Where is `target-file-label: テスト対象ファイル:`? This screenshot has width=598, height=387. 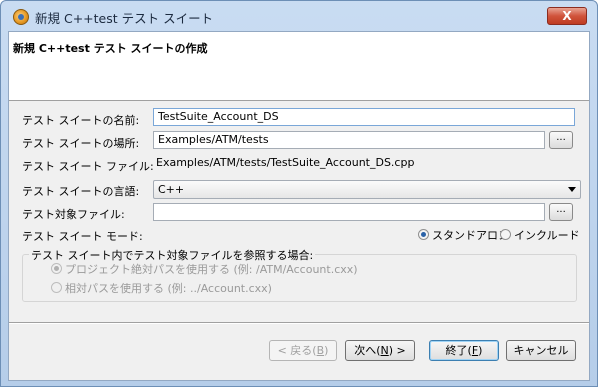 target-file-label: テスト対象ファイル: is located at coordinates (73, 214).